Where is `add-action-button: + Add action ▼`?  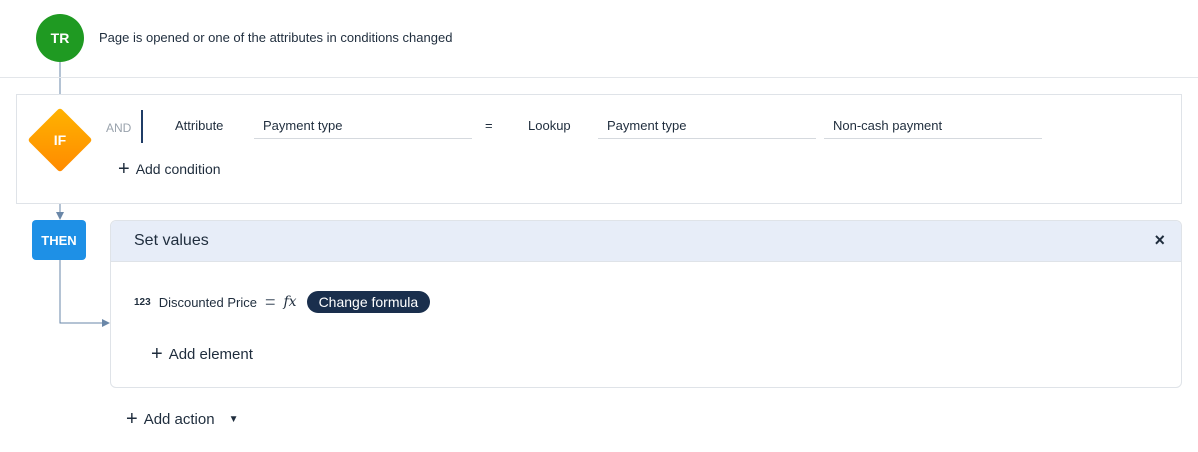
add-action-button: + Add action ▼ is located at coordinates (182, 419).